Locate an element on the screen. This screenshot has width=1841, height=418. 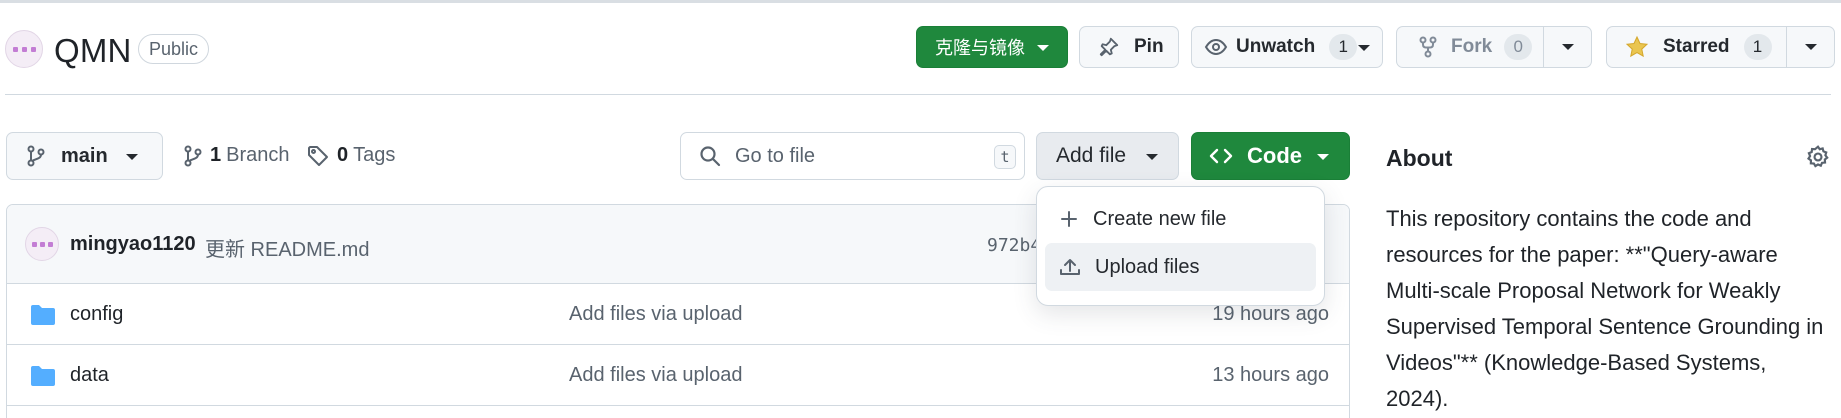
keyboard-shortcut-hint: t is located at coordinates (1005, 157).